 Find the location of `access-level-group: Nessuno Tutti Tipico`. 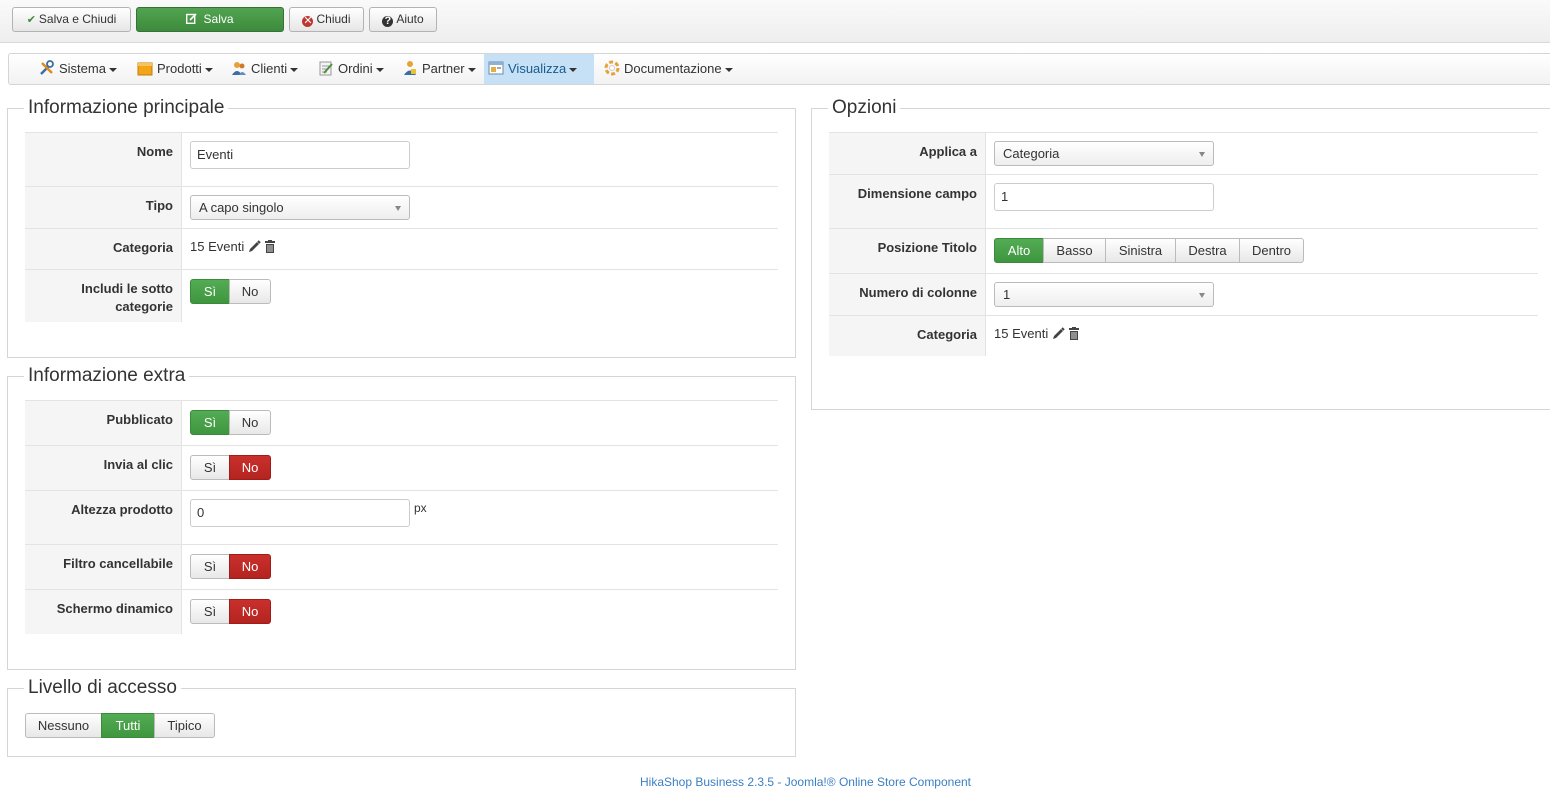

access-level-group: Nessuno Tutti Tipico is located at coordinates (120, 725).